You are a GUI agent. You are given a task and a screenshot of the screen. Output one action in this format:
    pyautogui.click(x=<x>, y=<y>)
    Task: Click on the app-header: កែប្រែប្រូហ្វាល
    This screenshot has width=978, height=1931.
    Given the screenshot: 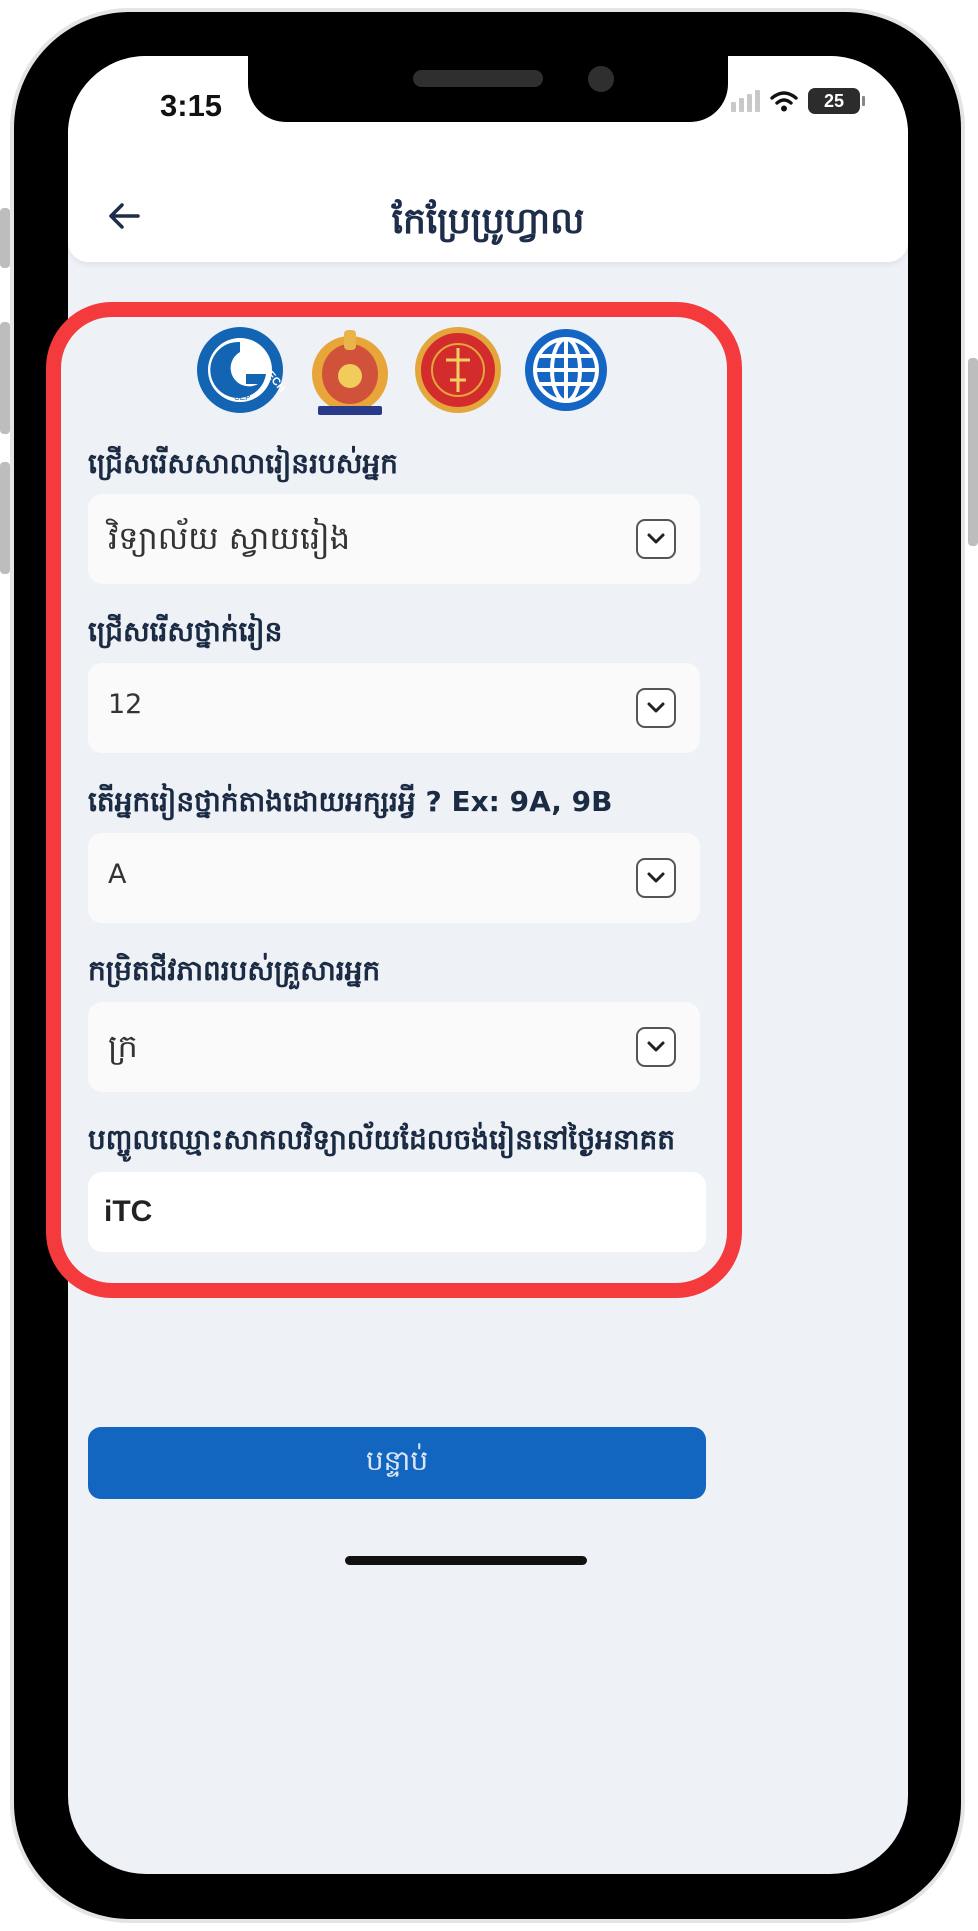 What is the action you would take?
    pyautogui.click(x=488, y=209)
    